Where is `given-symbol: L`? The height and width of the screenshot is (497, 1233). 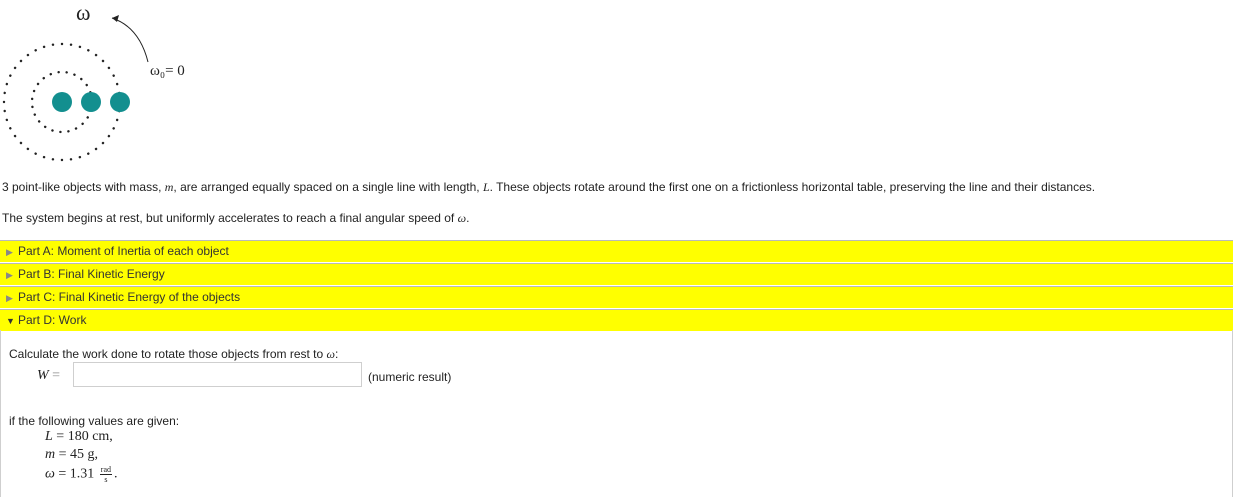
given-symbol: L is located at coordinates (49, 436).